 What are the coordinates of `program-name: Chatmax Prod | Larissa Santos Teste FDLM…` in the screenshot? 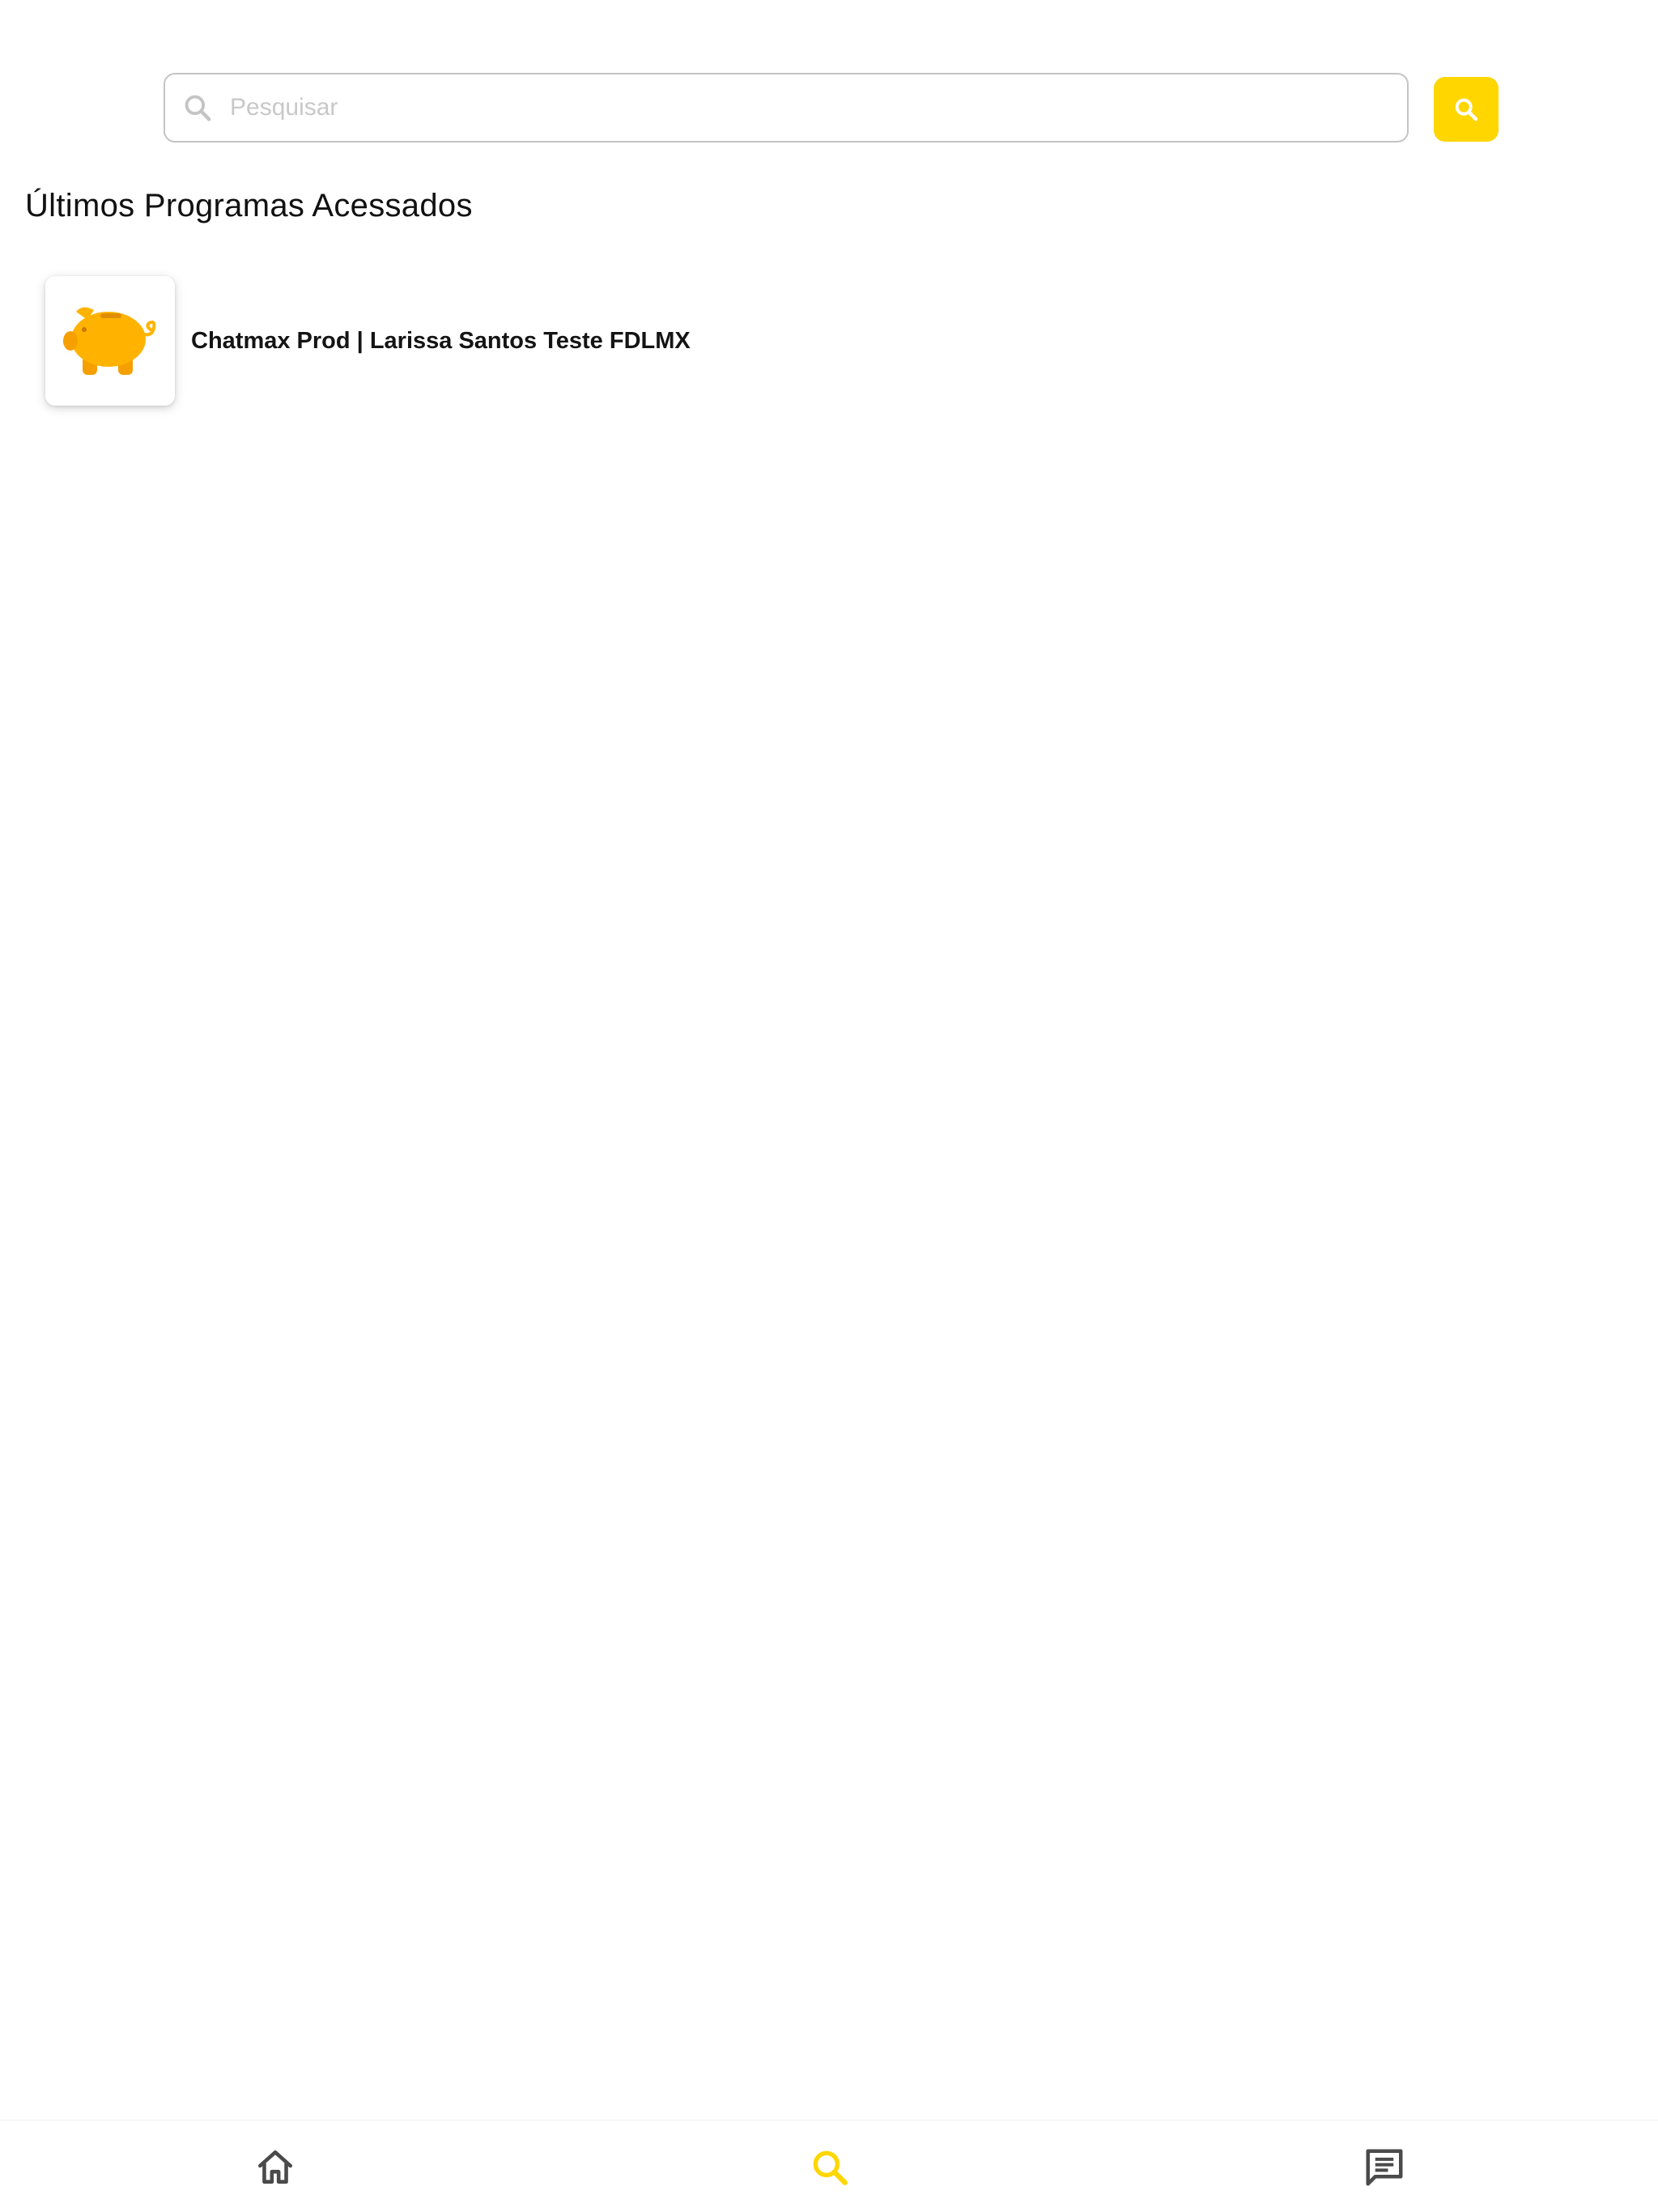 It's located at (441, 341).